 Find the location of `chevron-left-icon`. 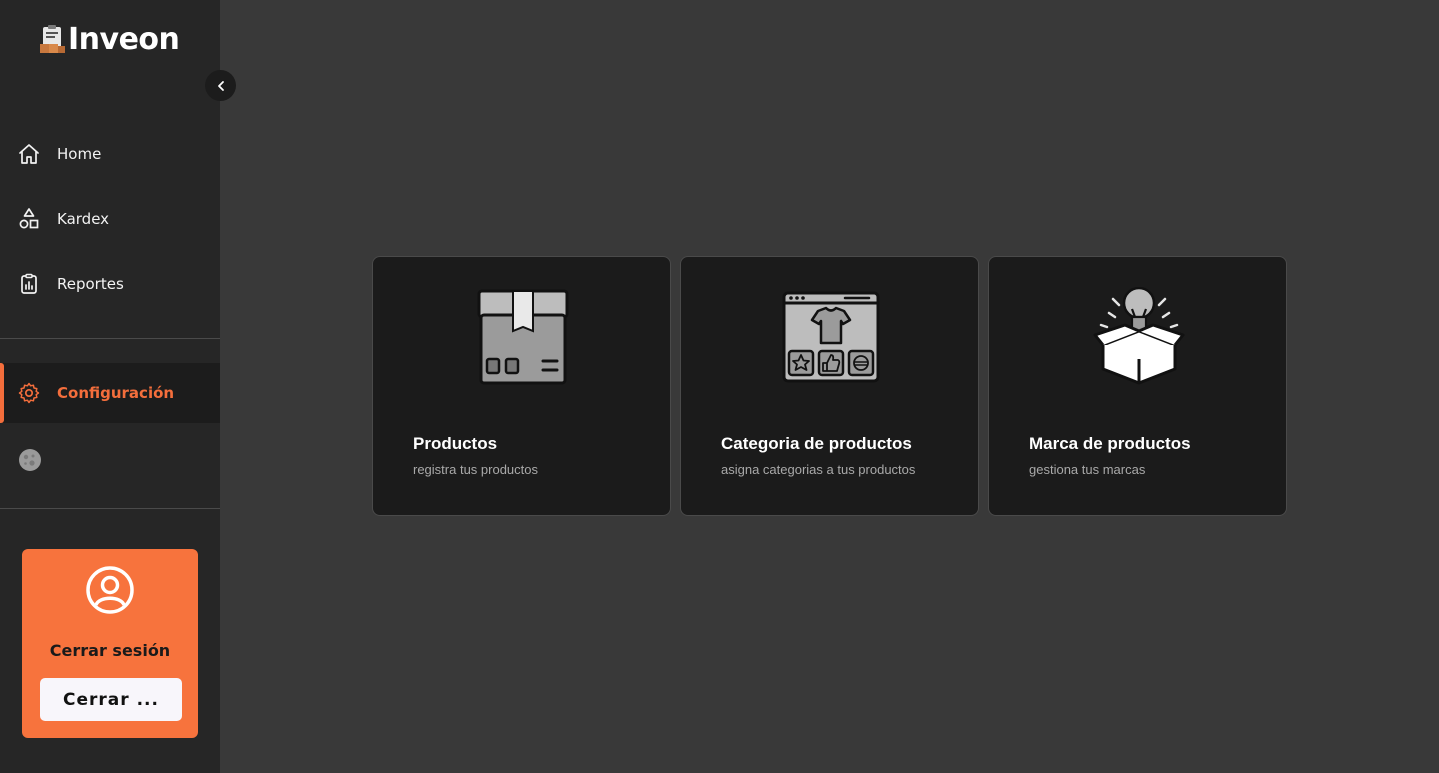

chevron-left-icon is located at coordinates (220, 85).